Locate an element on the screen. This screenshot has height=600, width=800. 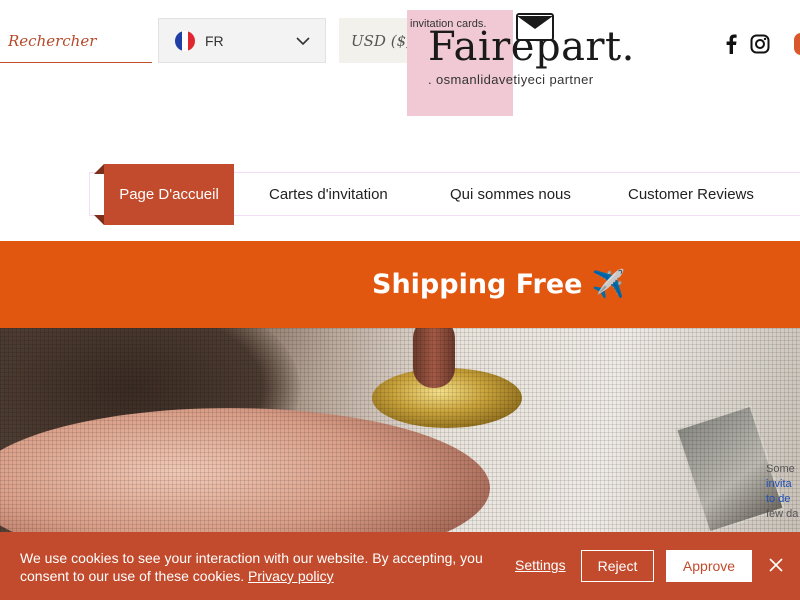
hero-side-line: to de is located at coordinates (782, 499).